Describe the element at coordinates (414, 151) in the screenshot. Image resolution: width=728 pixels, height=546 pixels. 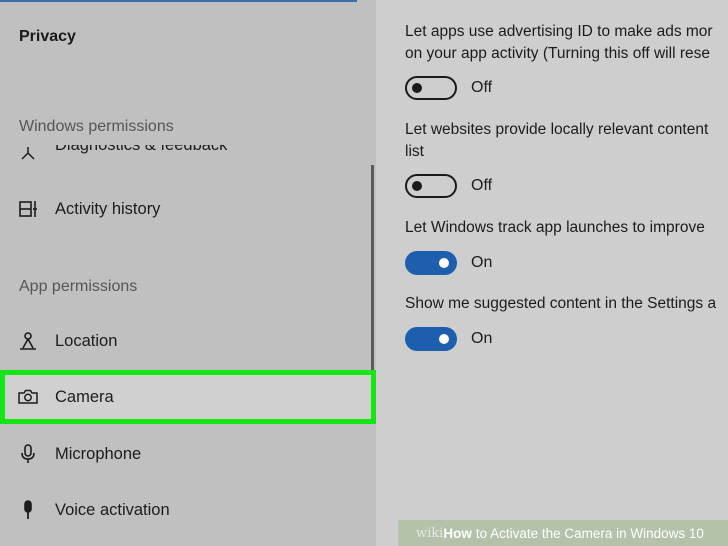
I see `setting-text-line: list` at that location.